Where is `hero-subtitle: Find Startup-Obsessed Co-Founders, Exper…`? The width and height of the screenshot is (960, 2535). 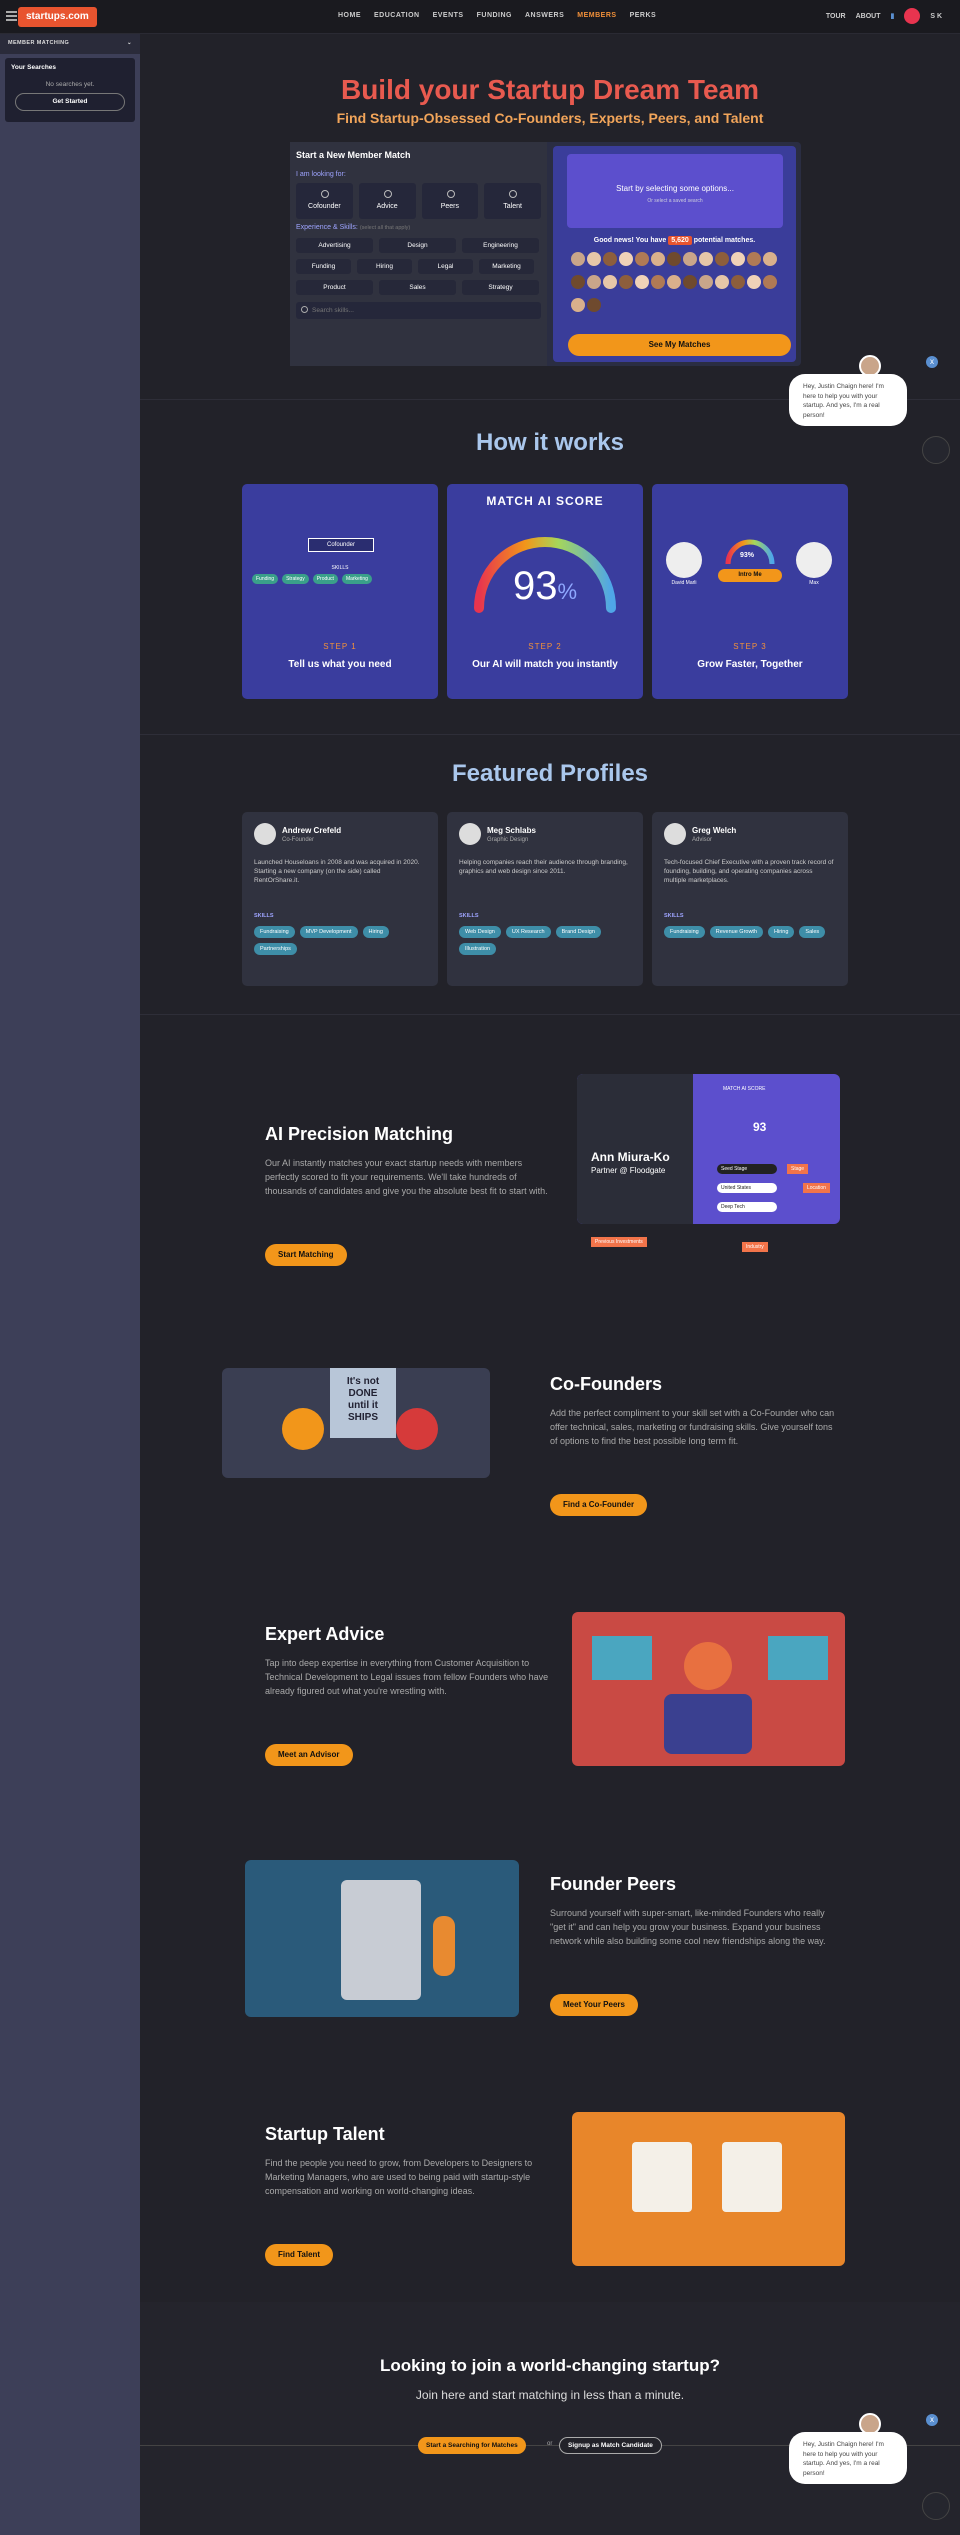
hero-subtitle: Find Startup-Obsessed Co-Founders, Exper… is located at coordinates (550, 118).